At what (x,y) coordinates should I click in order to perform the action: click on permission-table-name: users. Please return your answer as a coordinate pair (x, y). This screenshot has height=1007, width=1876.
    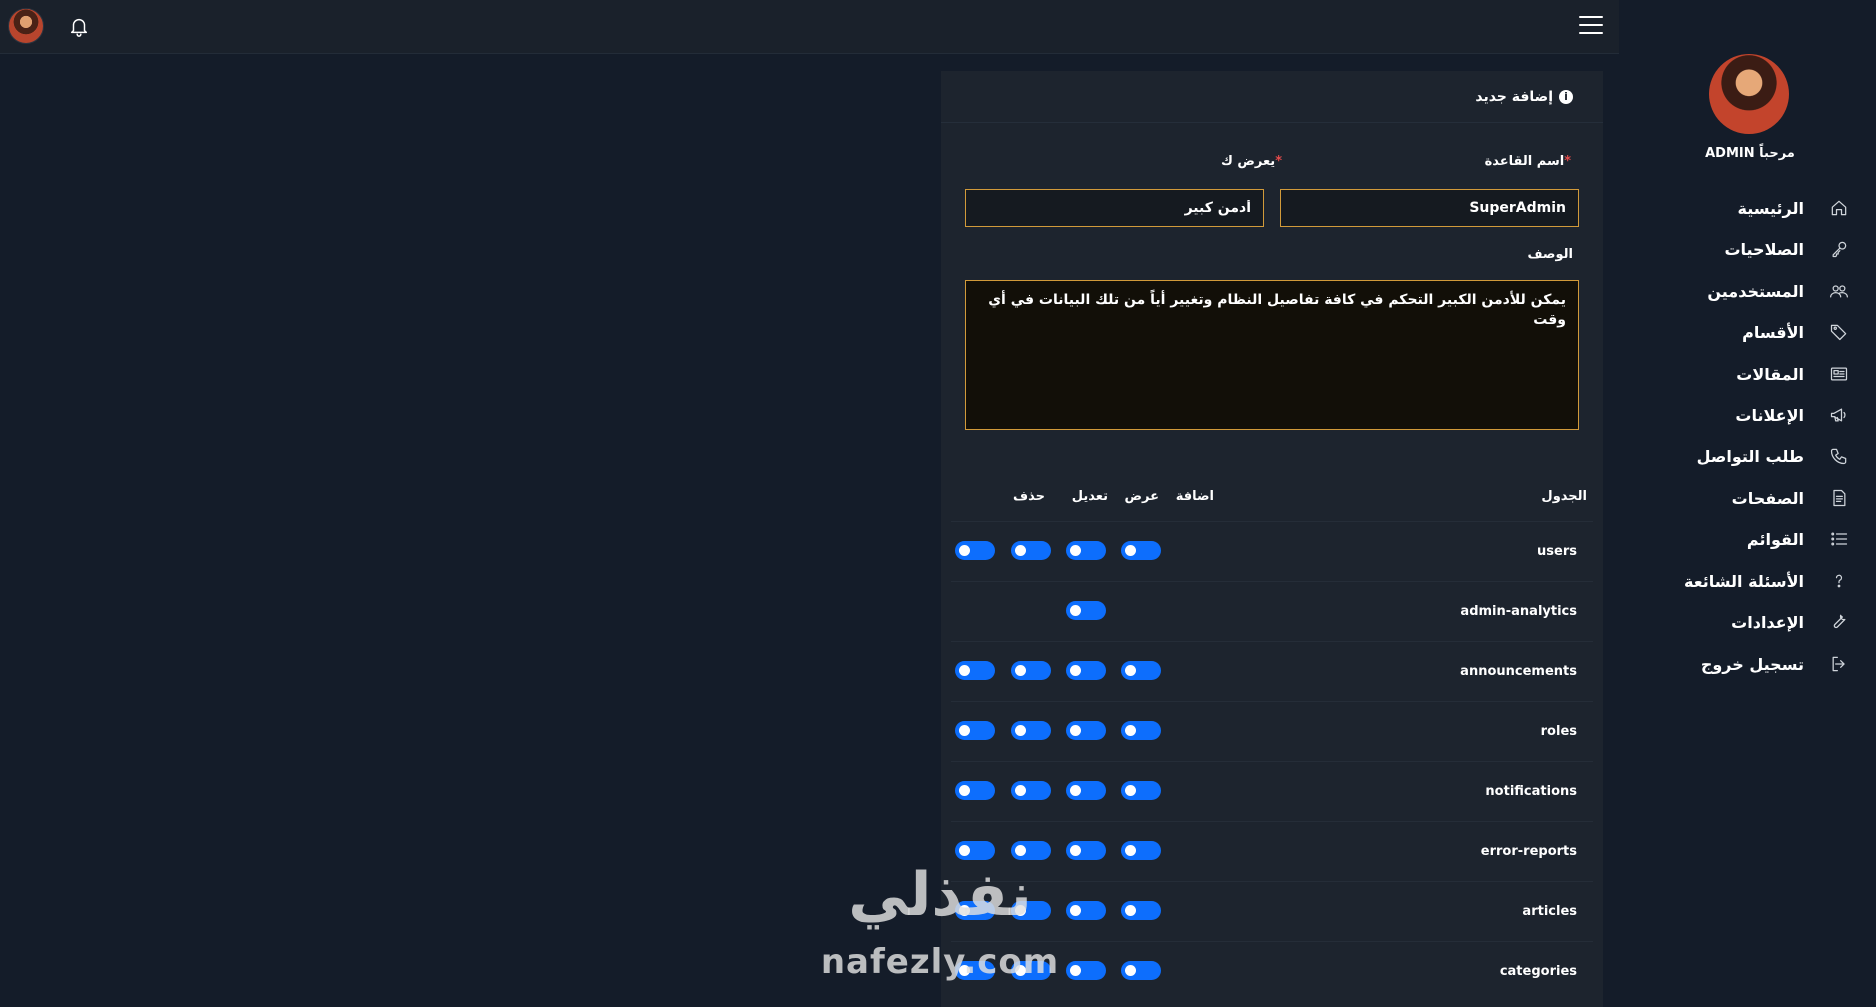
    Looking at the image, I should click on (1557, 551).